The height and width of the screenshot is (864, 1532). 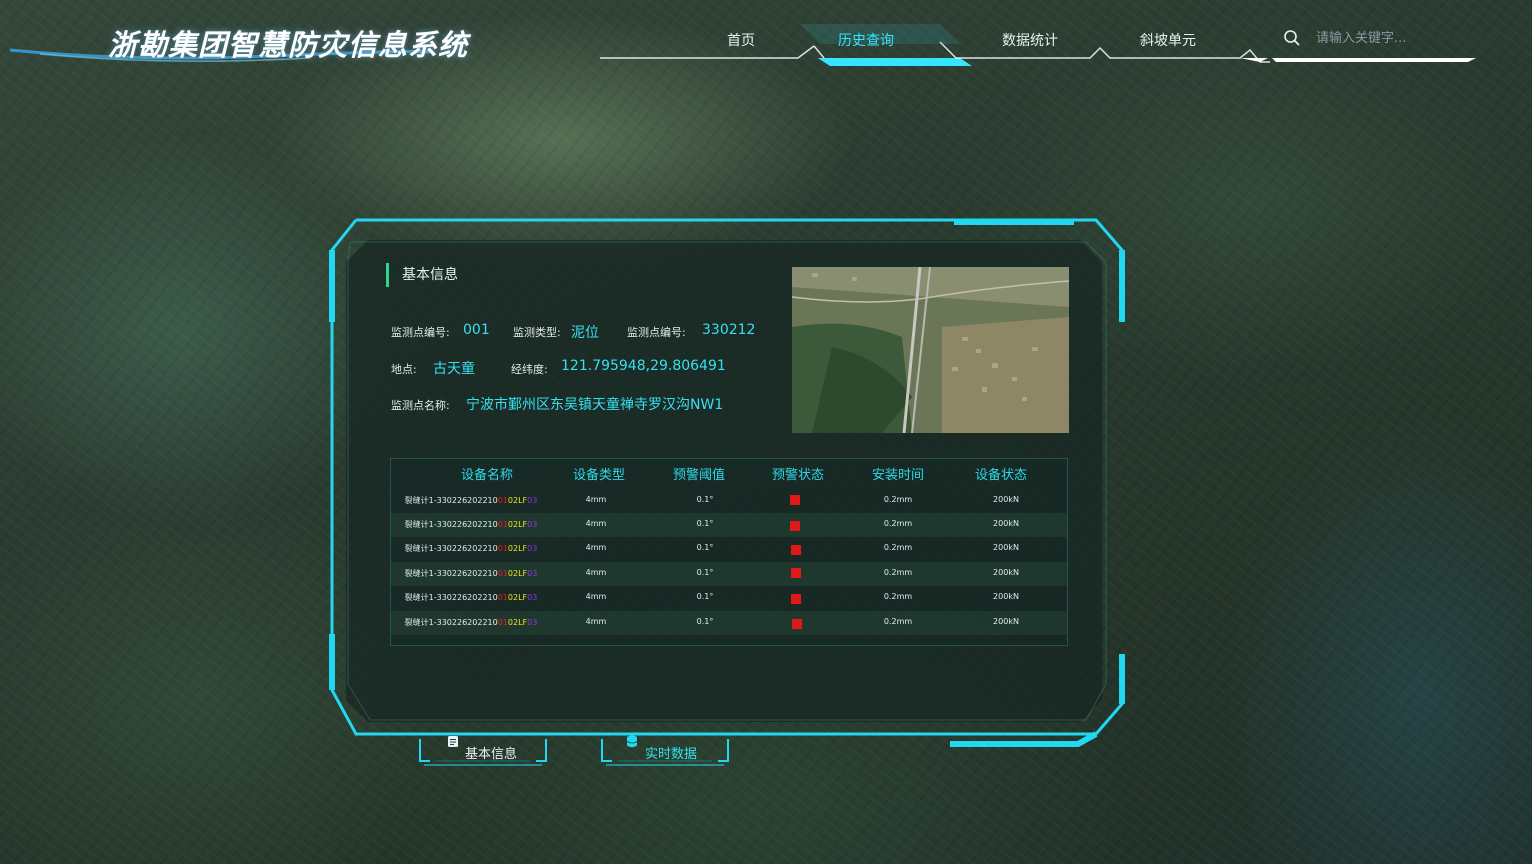 What do you see at coordinates (930, 350) in the screenshot?
I see `site-satellite-thumbnail` at bounding box center [930, 350].